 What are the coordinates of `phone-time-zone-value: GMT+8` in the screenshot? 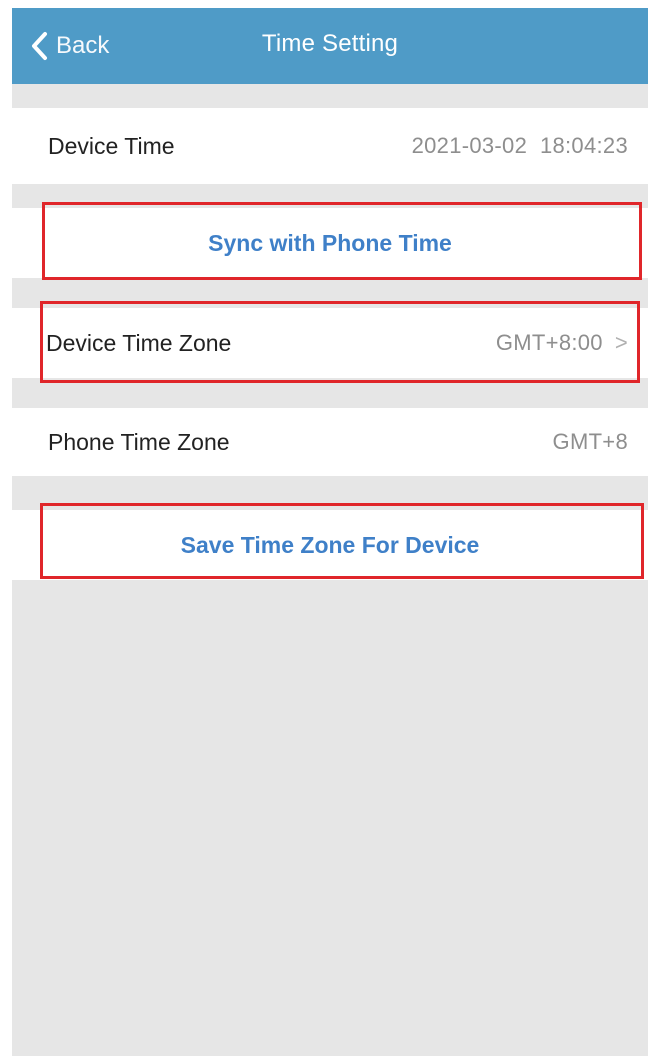 It's located at (590, 441).